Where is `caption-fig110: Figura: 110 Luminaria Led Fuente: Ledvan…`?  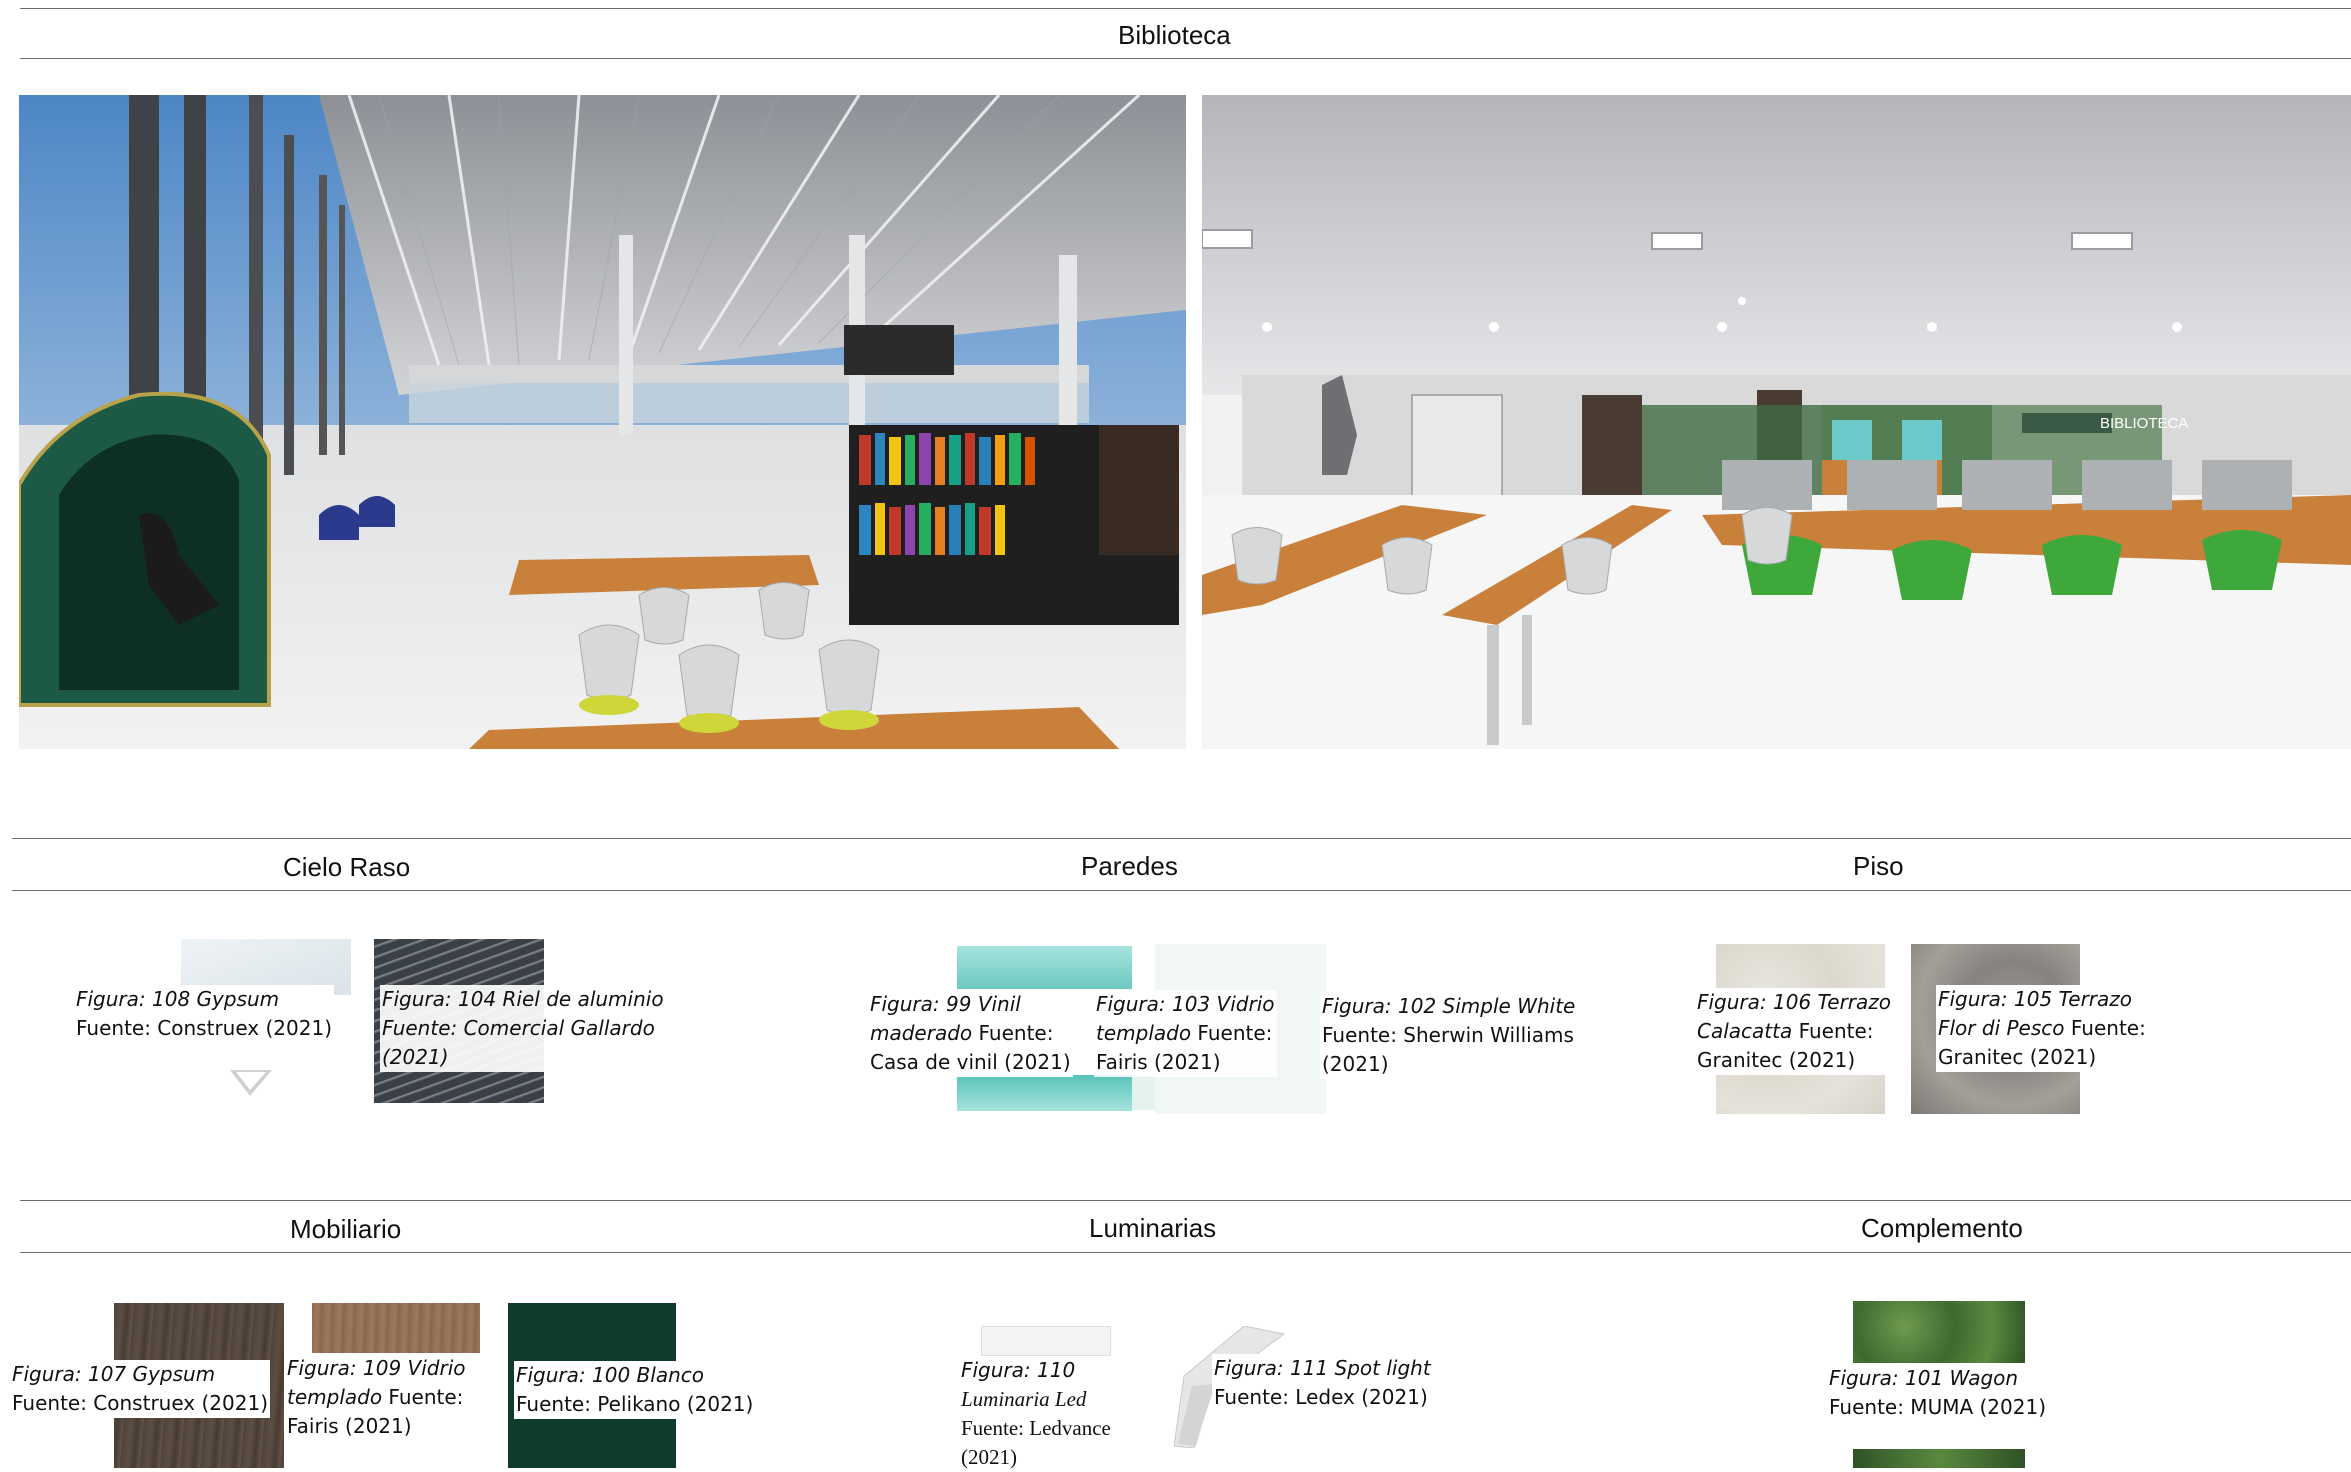 caption-fig110: Figura: 110 Luminaria Led Fuente: Ledvan… is located at coordinates (1036, 1414).